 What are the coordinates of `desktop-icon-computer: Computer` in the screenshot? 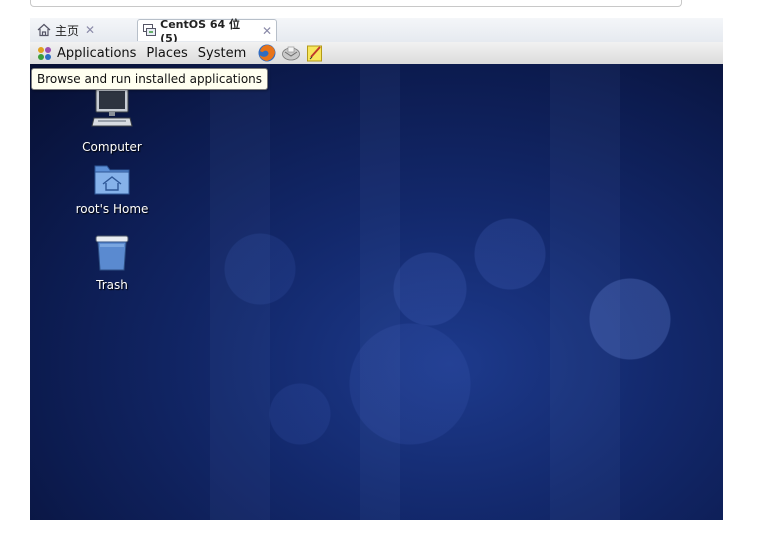 It's located at (112, 120).